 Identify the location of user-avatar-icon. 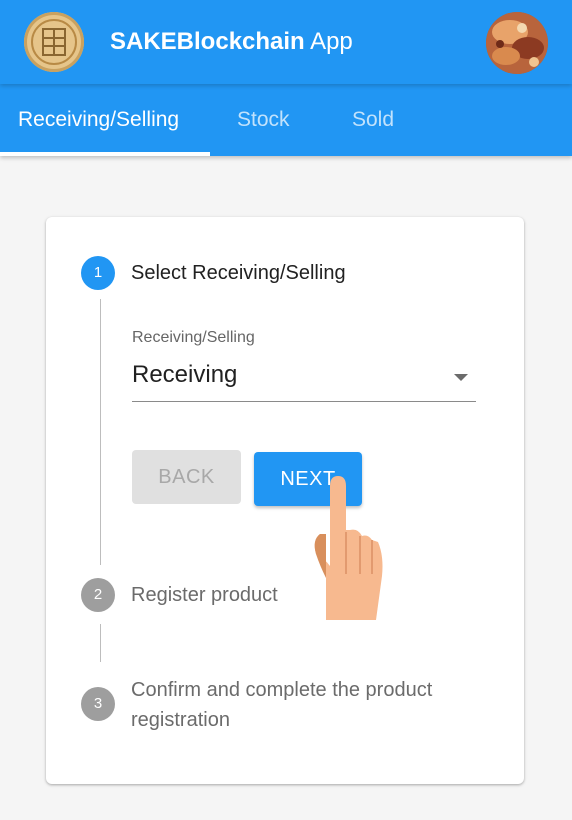
(517, 43).